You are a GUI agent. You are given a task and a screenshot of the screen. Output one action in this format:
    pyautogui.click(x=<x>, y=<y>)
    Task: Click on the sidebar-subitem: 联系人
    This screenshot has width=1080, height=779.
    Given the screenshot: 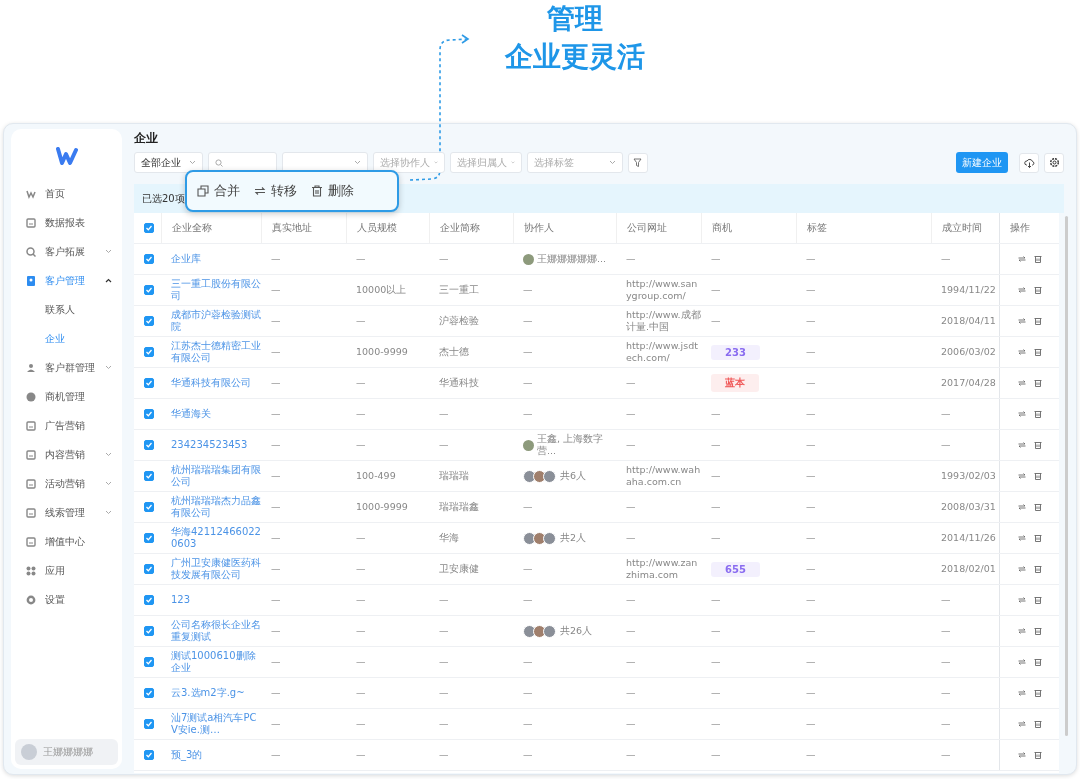 What is the action you would take?
    pyautogui.click(x=66, y=309)
    